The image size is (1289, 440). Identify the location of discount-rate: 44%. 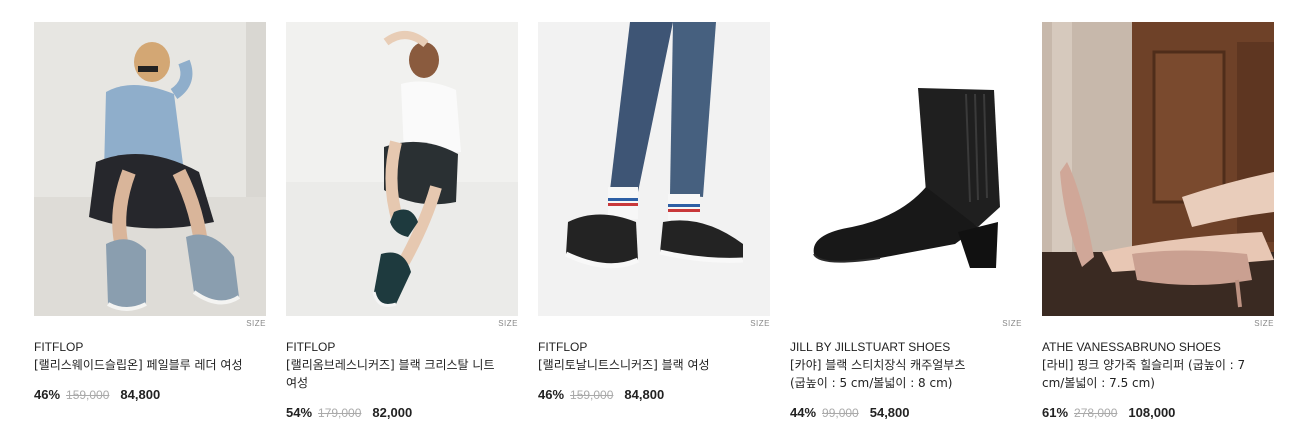
(803, 412).